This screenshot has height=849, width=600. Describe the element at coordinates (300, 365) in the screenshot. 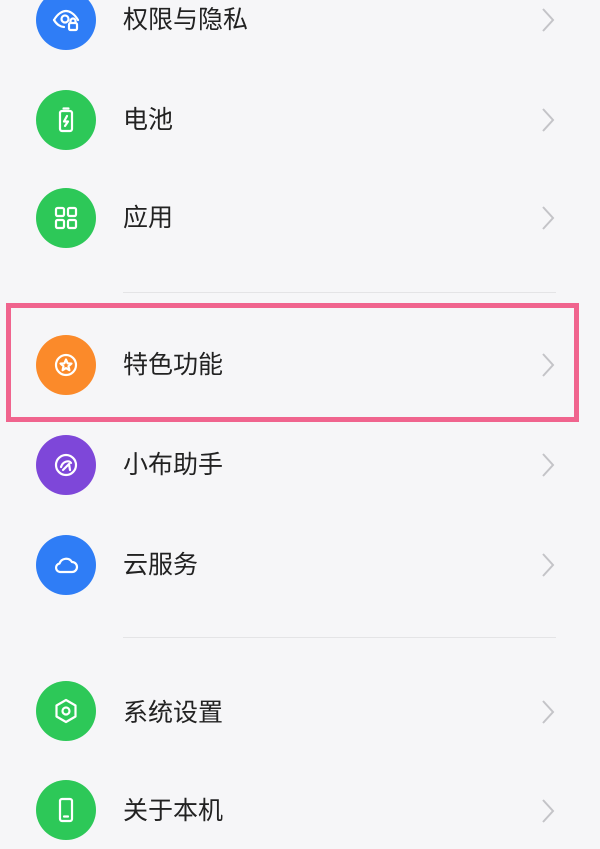

I see `settings-item-features: 特色功能` at that location.